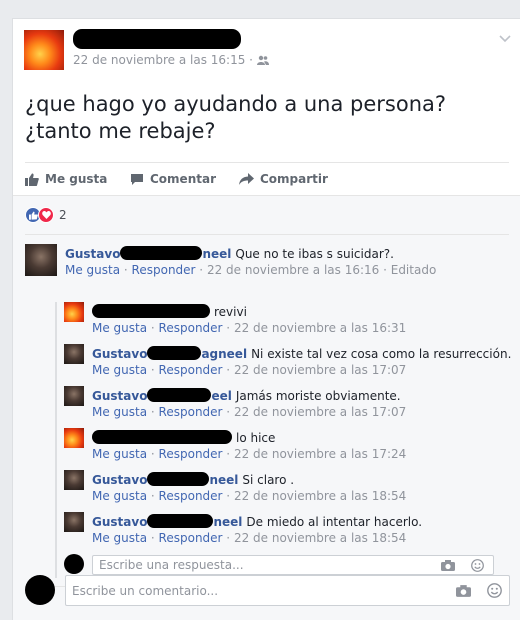  What do you see at coordinates (318, 396) in the screenshot?
I see `comment-text: Jamás moriste obviamente.` at bounding box center [318, 396].